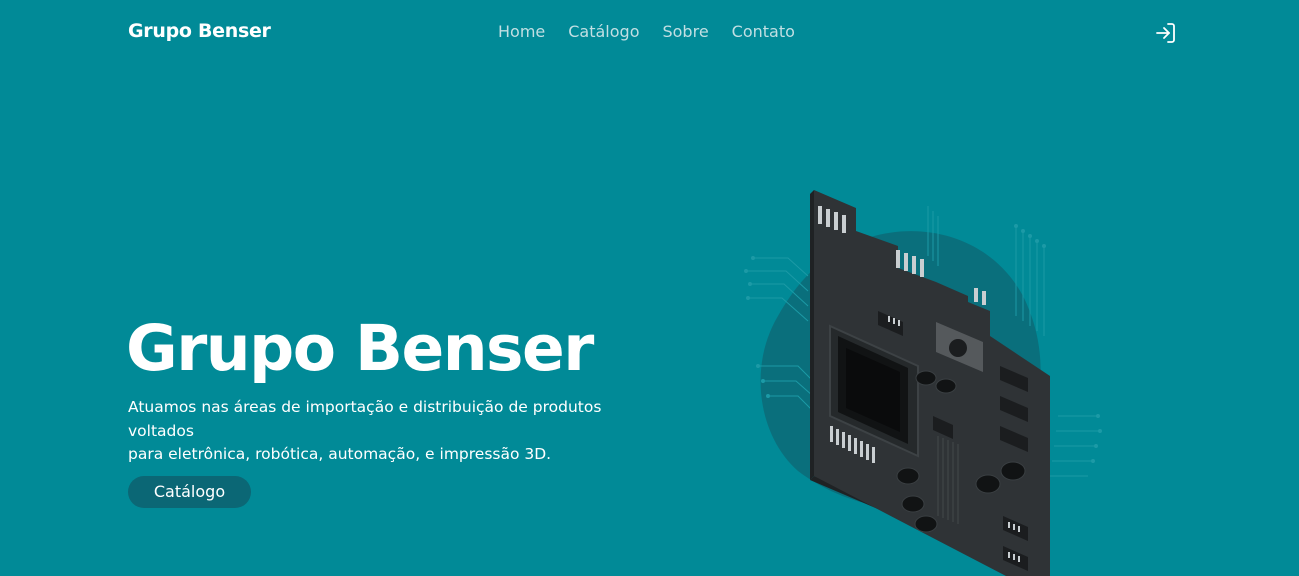 The height and width of the screenshot is (576, 1299). I want to click on nav-link-sobre: Sobre, so click(685, 31).